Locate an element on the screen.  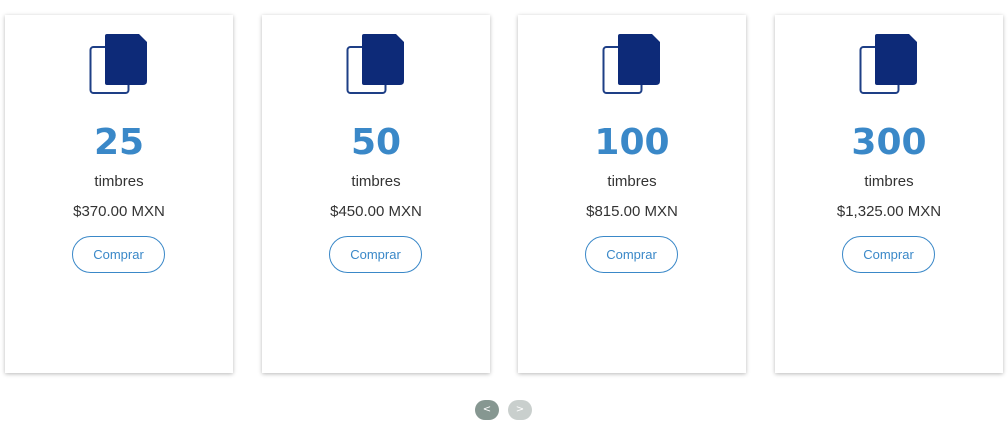
package-quantity: 25 is located at coordinates (119, 142).